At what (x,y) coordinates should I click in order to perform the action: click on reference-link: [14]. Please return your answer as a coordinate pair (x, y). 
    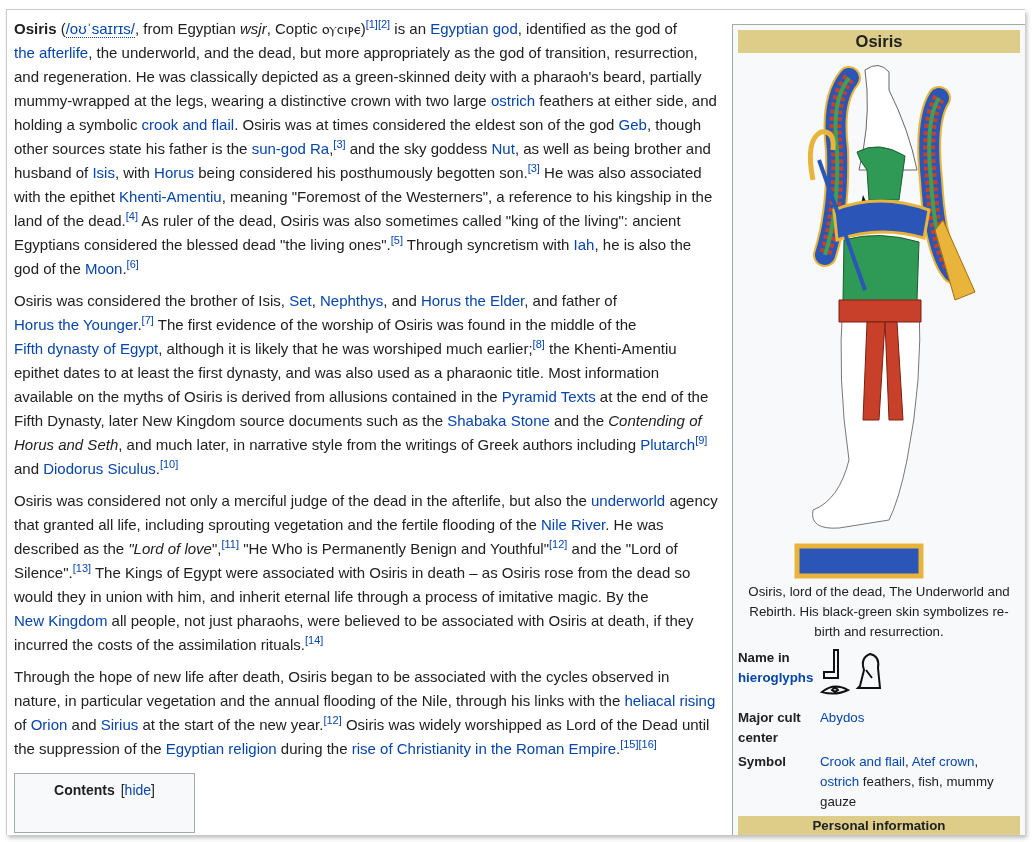
    Looking at the image, I should click on (314, 640).